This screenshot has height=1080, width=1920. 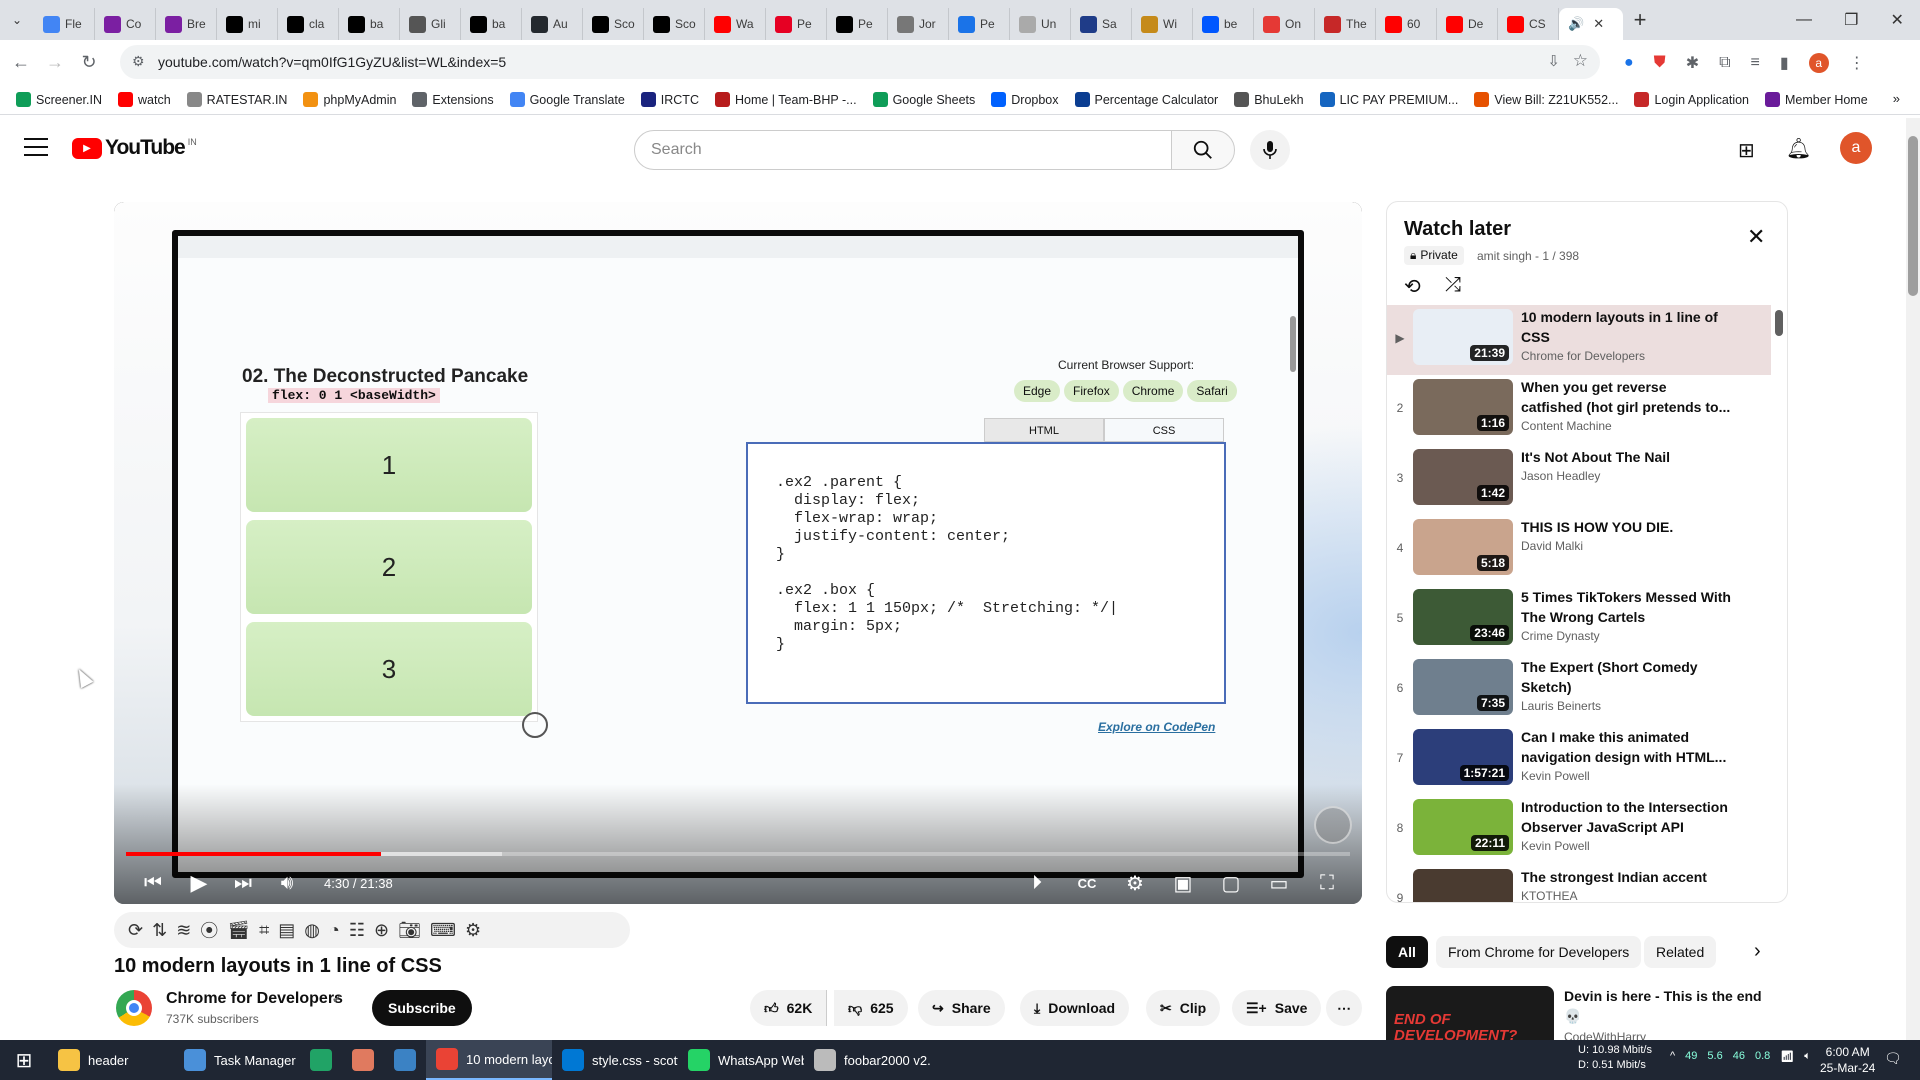 What do you see at coordinates (961, 1008) in the screenshot?
I see `share-button: ↪ Share` at bounding box center [961, 1008].